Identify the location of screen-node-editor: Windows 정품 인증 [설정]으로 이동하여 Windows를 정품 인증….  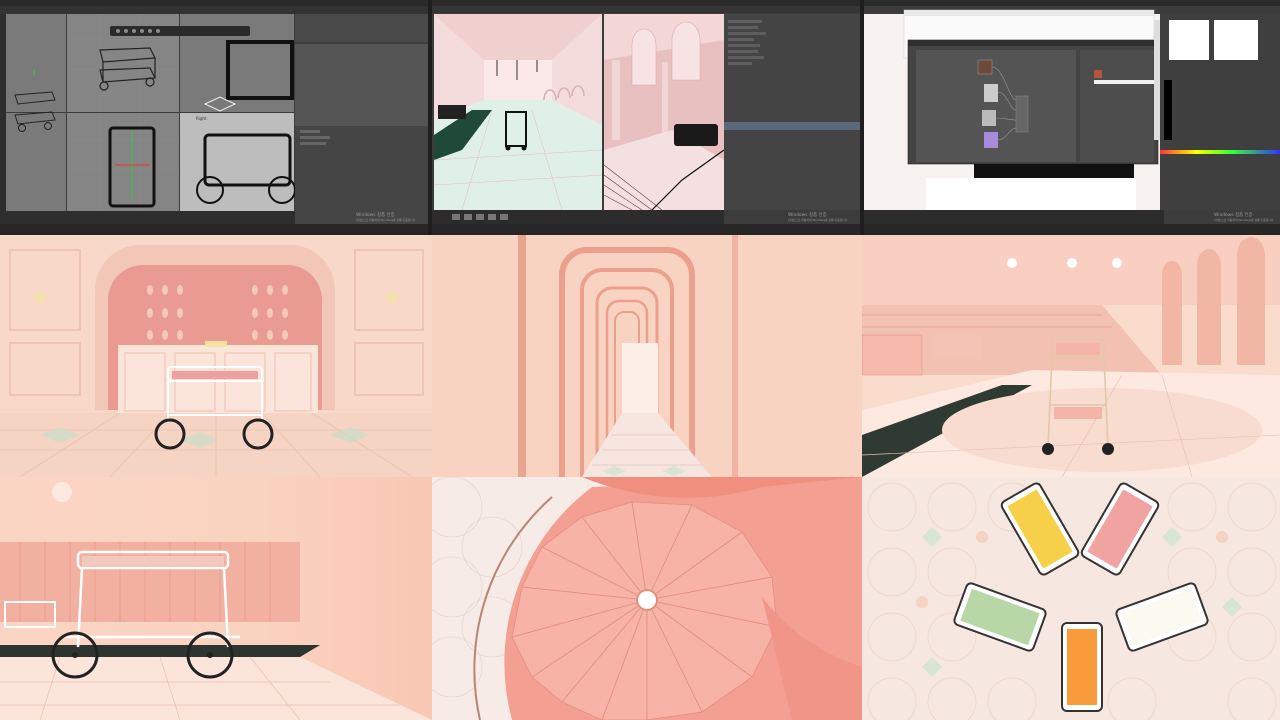
(1072, 117).